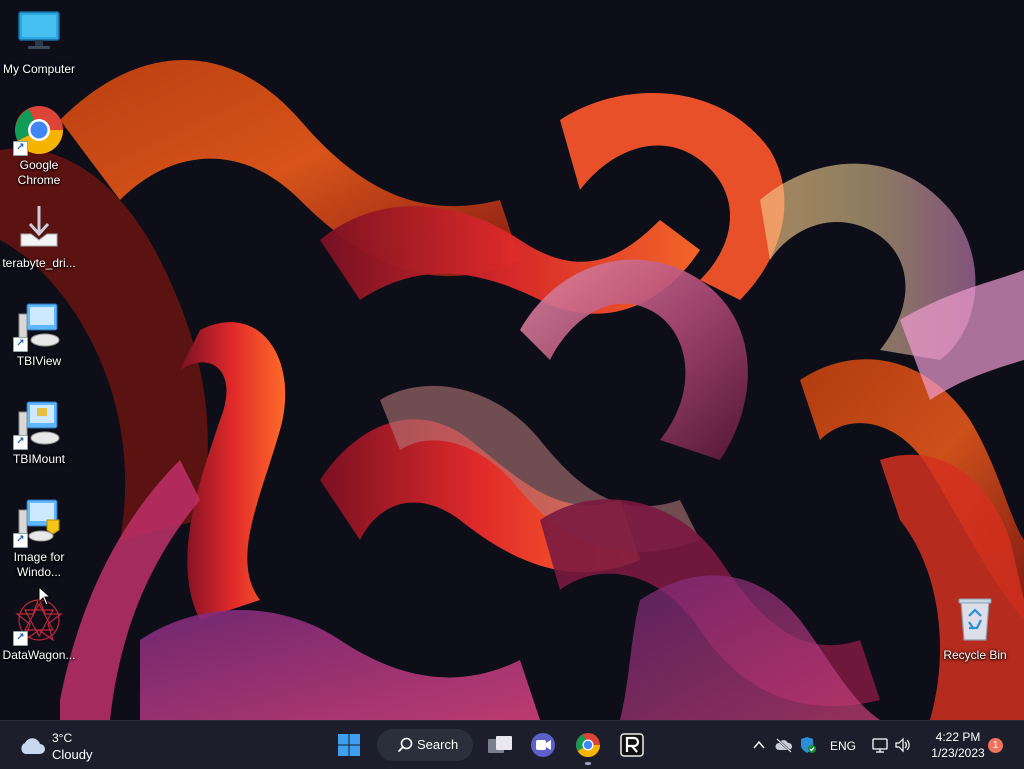 The height and width of the screenshot is (769, 1024). Describe the element at coordinates (62, 738) in the screenshot. I see `weather-temperature: 3°C` at that location.